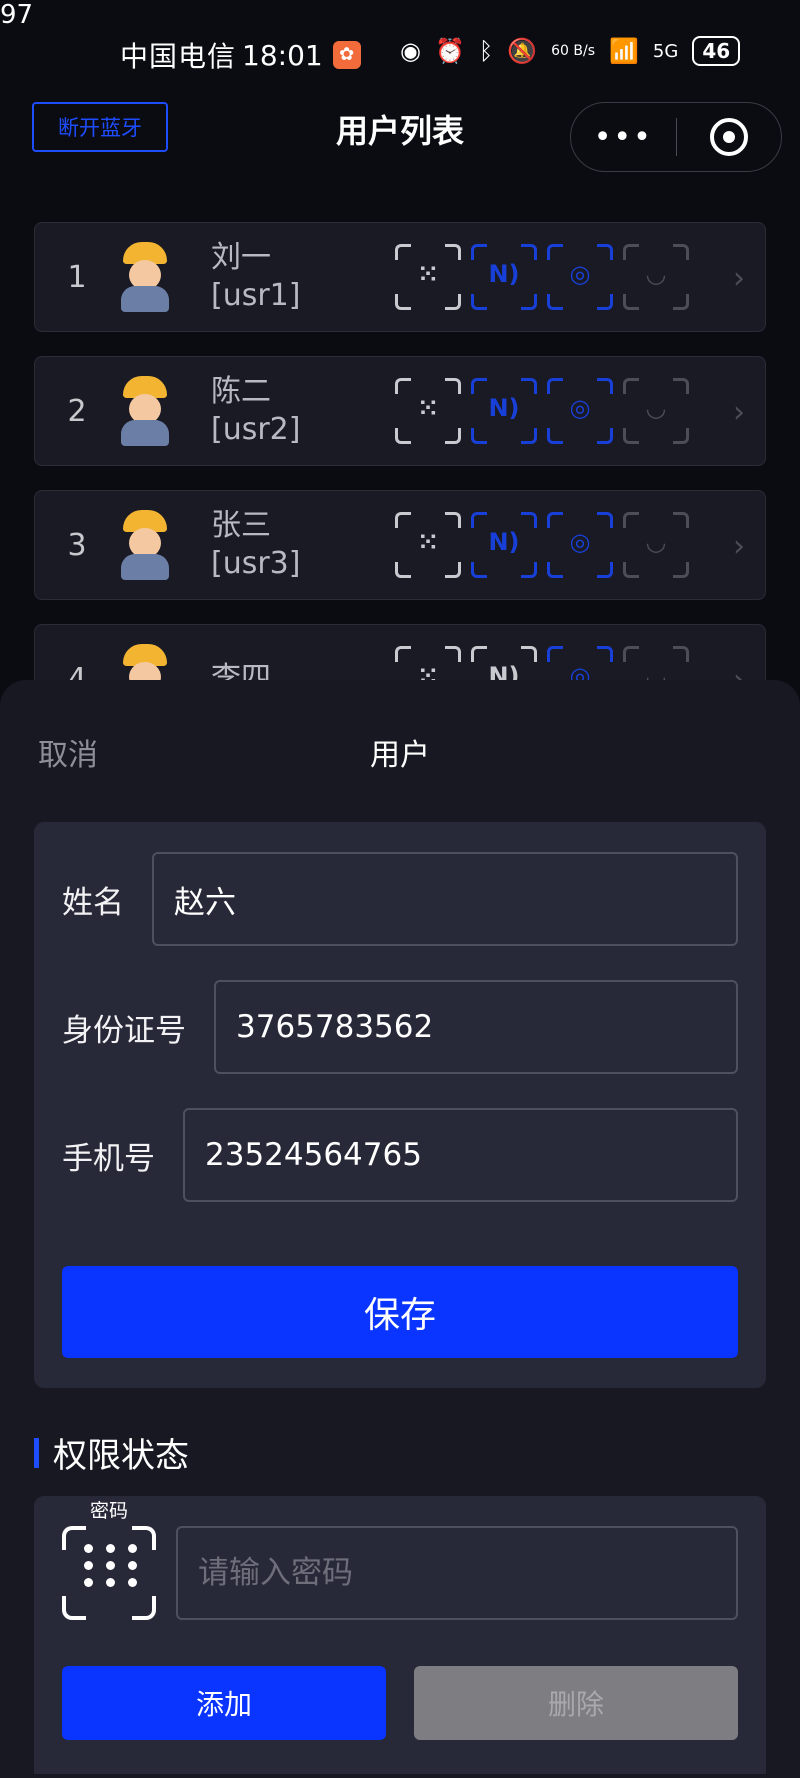 The height and width of the screenshot is (1778, 800). What do you see at coordinates (624, 51) in the screenshot?
I see `wifi-icon: 📶` at bounding box center [624, 51].